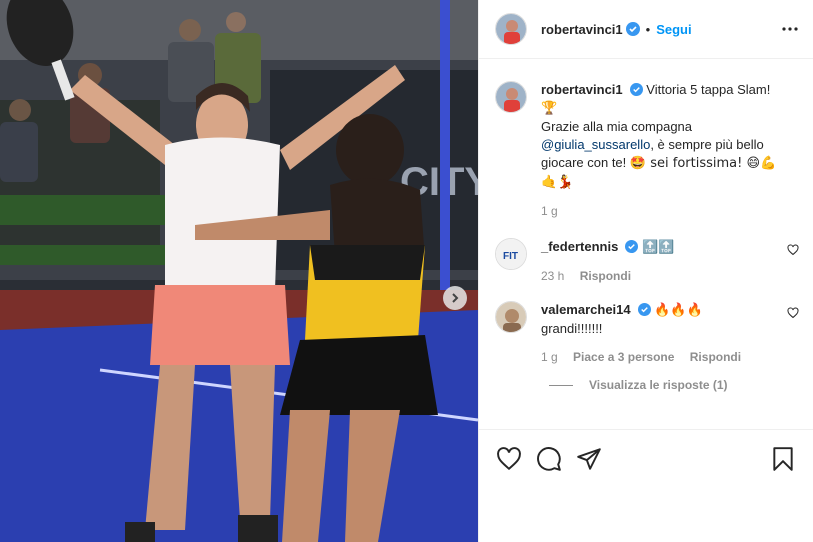 The width and height of the screenshot is (813, 542). I want to click on save-button, so click(783, 459).